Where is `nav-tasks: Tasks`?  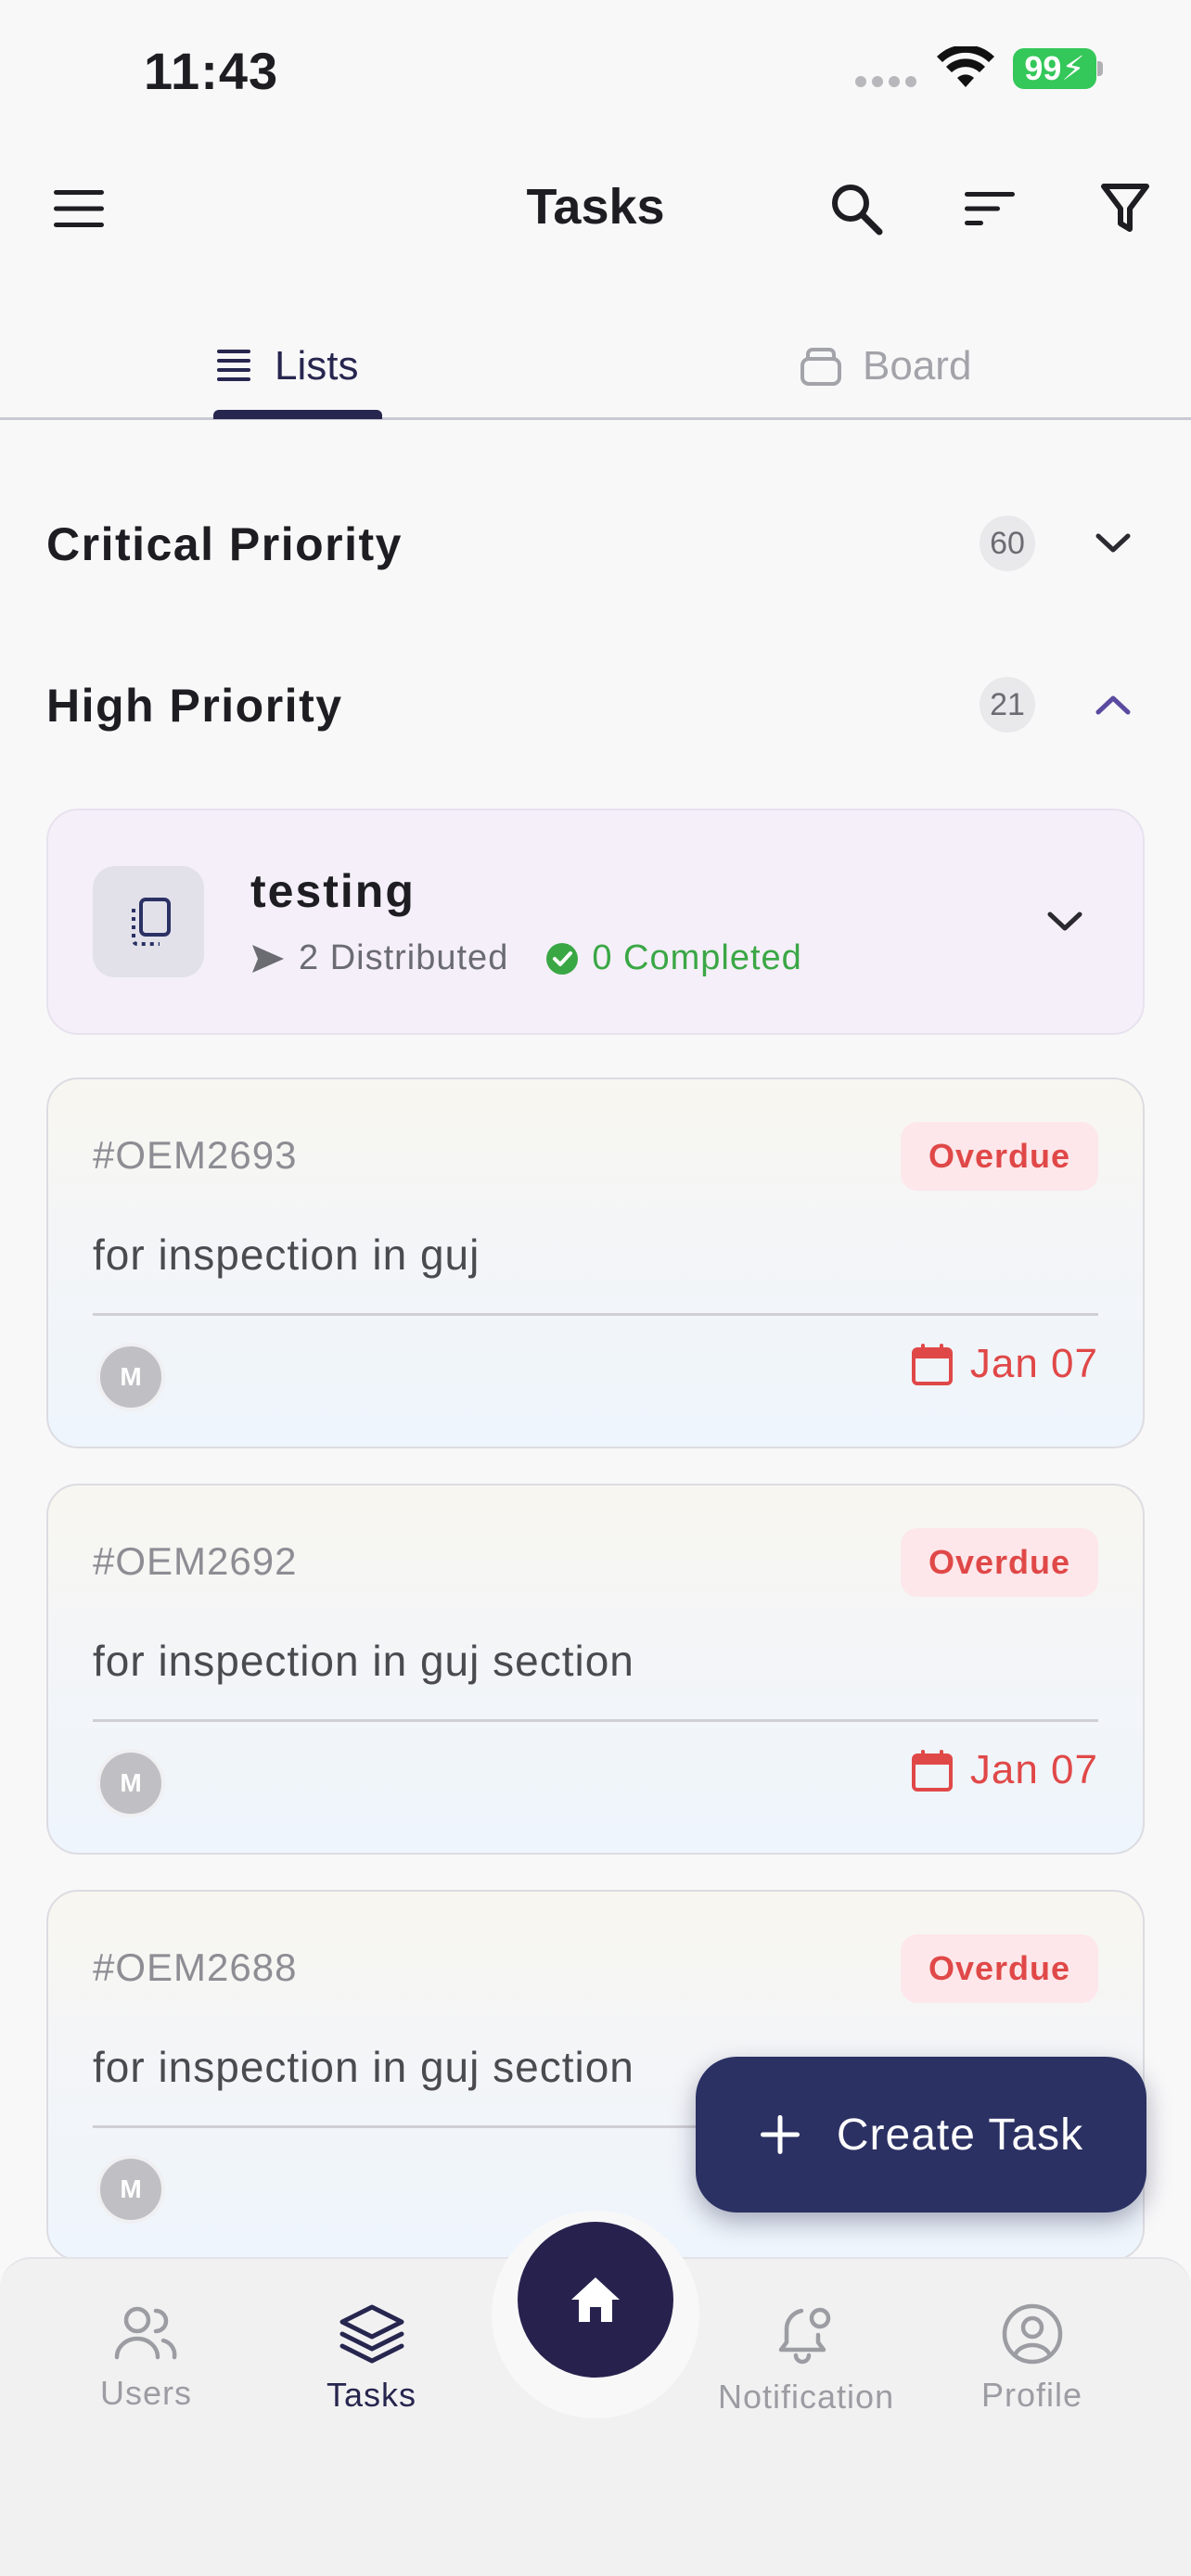
nav-tasks: Tasks is located at coordinates (372, 2359).